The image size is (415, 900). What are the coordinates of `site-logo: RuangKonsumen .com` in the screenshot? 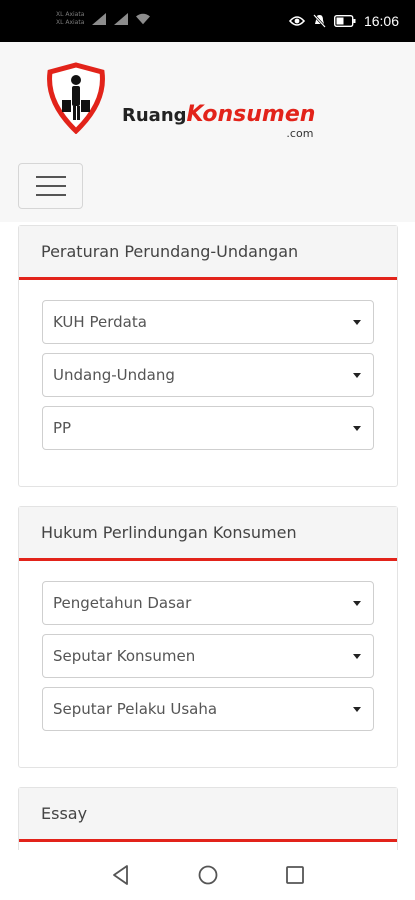 It's located at (177, 101).